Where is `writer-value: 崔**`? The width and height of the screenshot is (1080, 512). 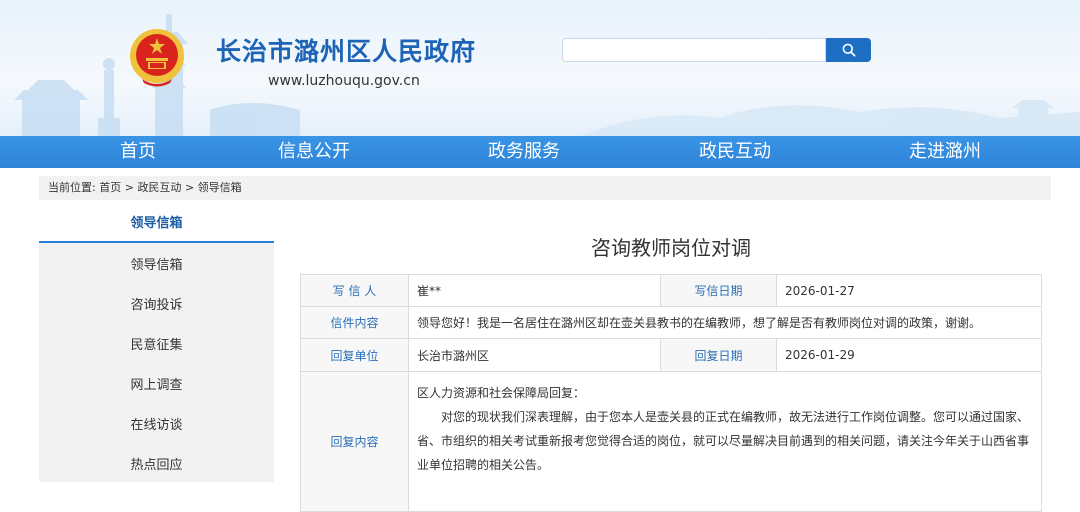
writer-value: 崔** is located at coordinates (534, 290).